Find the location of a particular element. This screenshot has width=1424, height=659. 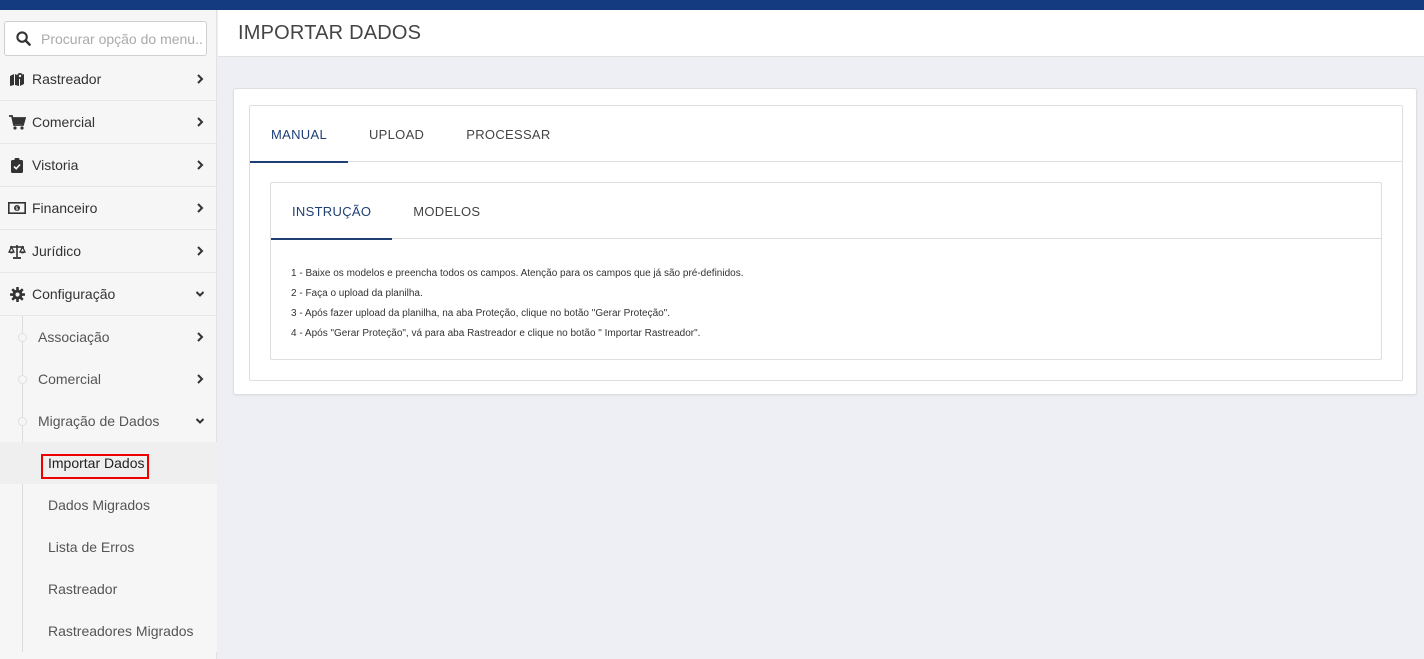

sidebar-item-vistoria: Vistoria is located at coordinates (108, 165).